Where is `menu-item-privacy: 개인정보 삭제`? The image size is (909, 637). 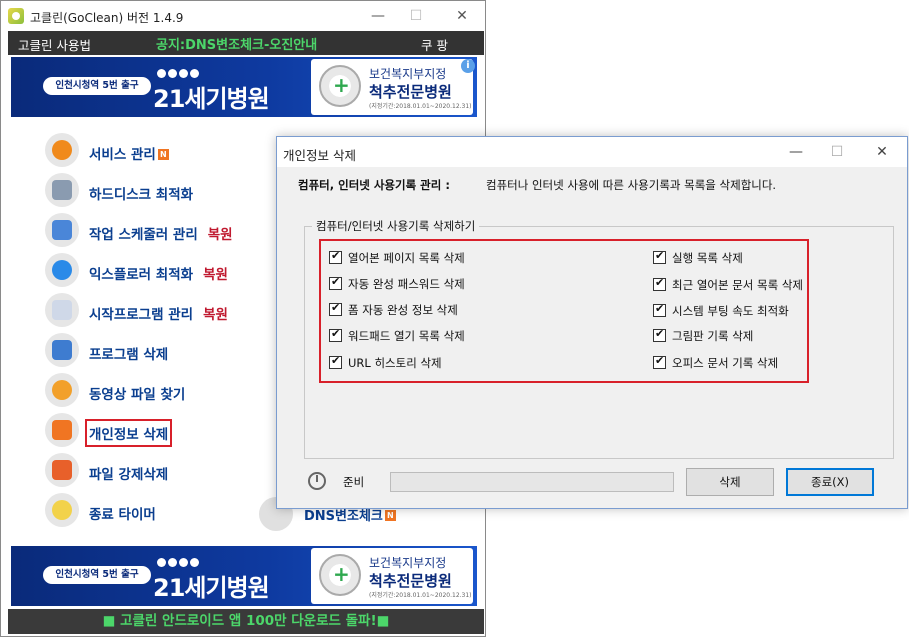
menu-item-privacy: 개인정보 삭제 is located at coordinates (155, 429).